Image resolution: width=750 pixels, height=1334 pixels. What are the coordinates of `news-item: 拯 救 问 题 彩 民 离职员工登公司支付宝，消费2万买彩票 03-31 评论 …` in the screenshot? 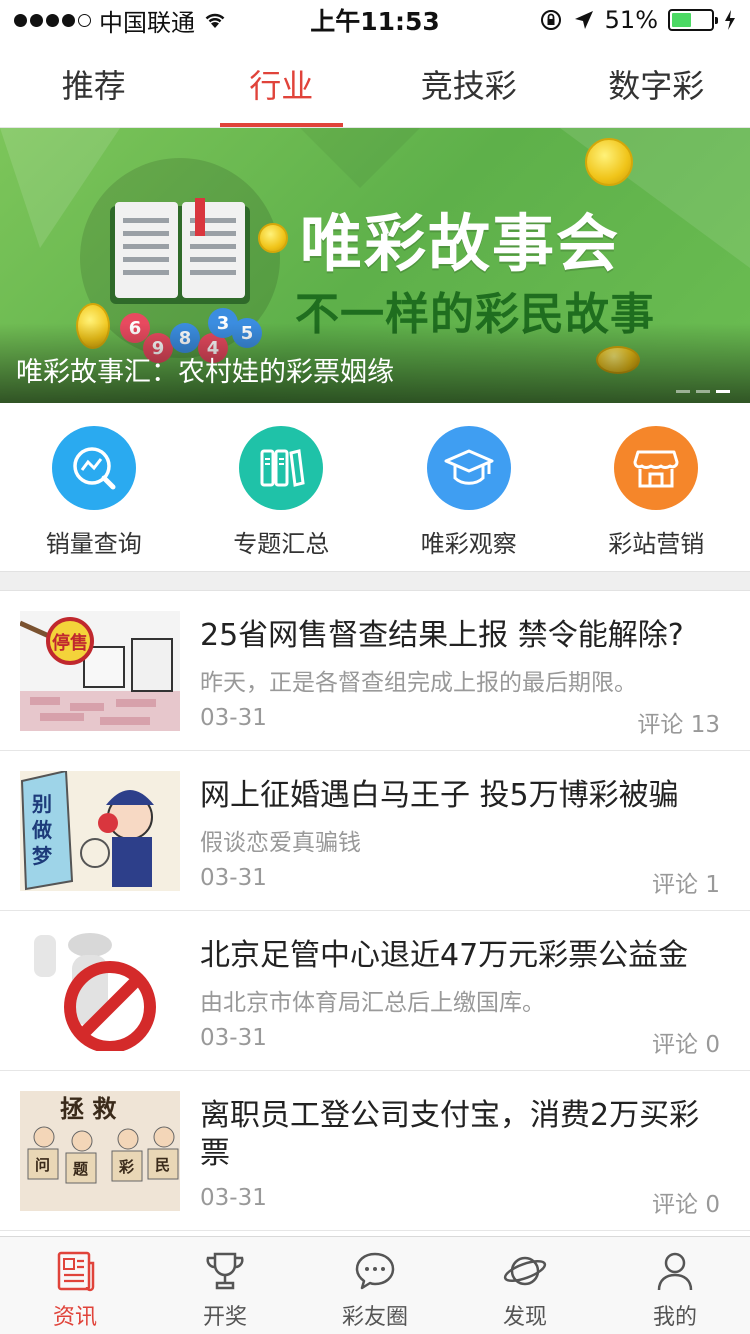 It's located at (375, 1151).